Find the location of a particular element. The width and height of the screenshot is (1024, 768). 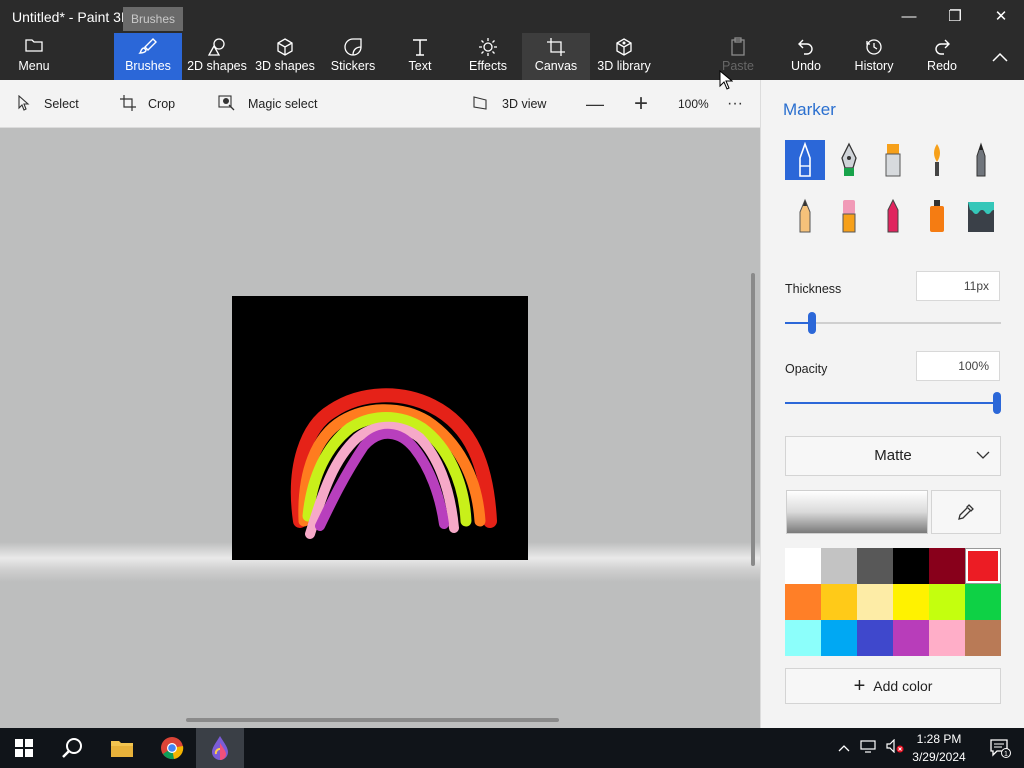

brush-icon is located at coordinates (148, 48).